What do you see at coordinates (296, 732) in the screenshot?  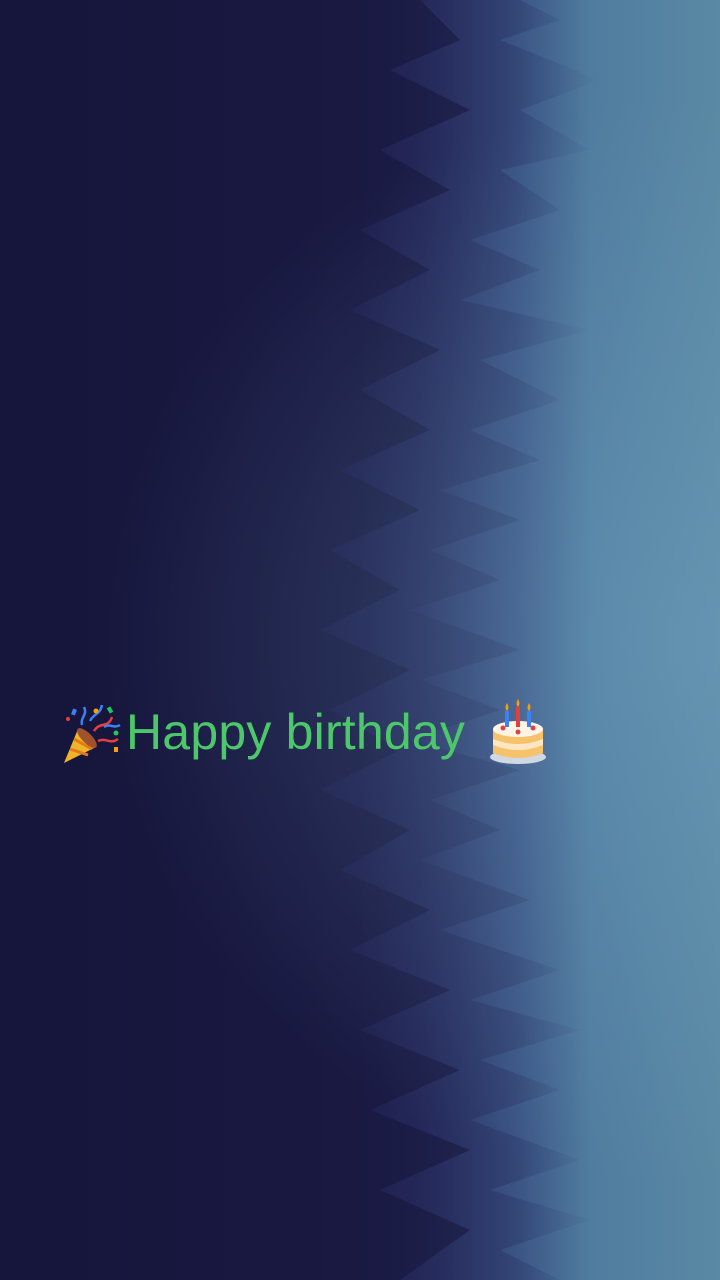 I see `greeting-text: Happy birthday` at bounding box center [296, 732].